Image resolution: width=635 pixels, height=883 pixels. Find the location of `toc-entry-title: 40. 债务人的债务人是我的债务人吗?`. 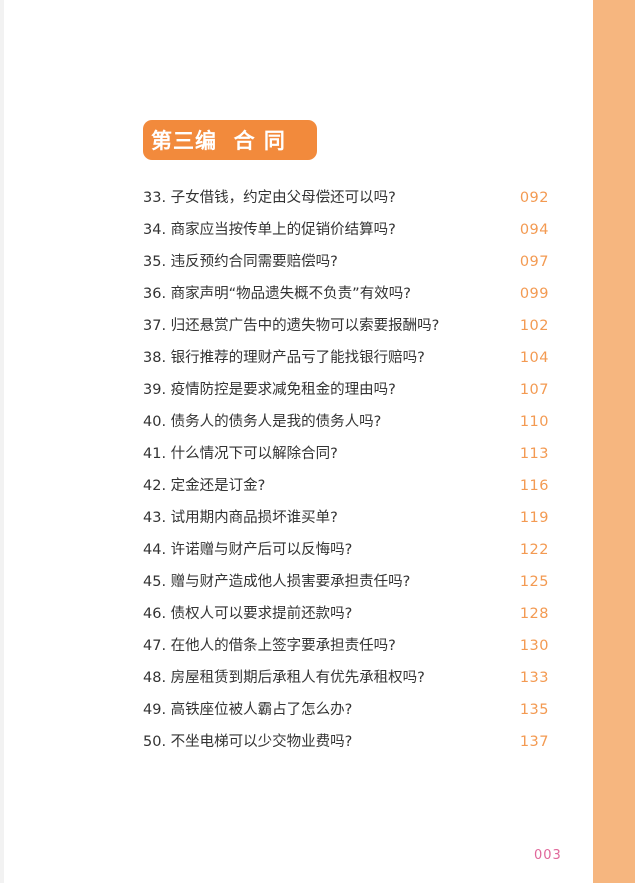

toc-entry-title: 40. 债务人的债务人是我的债务人吗? is located at coordinates (262, 422).